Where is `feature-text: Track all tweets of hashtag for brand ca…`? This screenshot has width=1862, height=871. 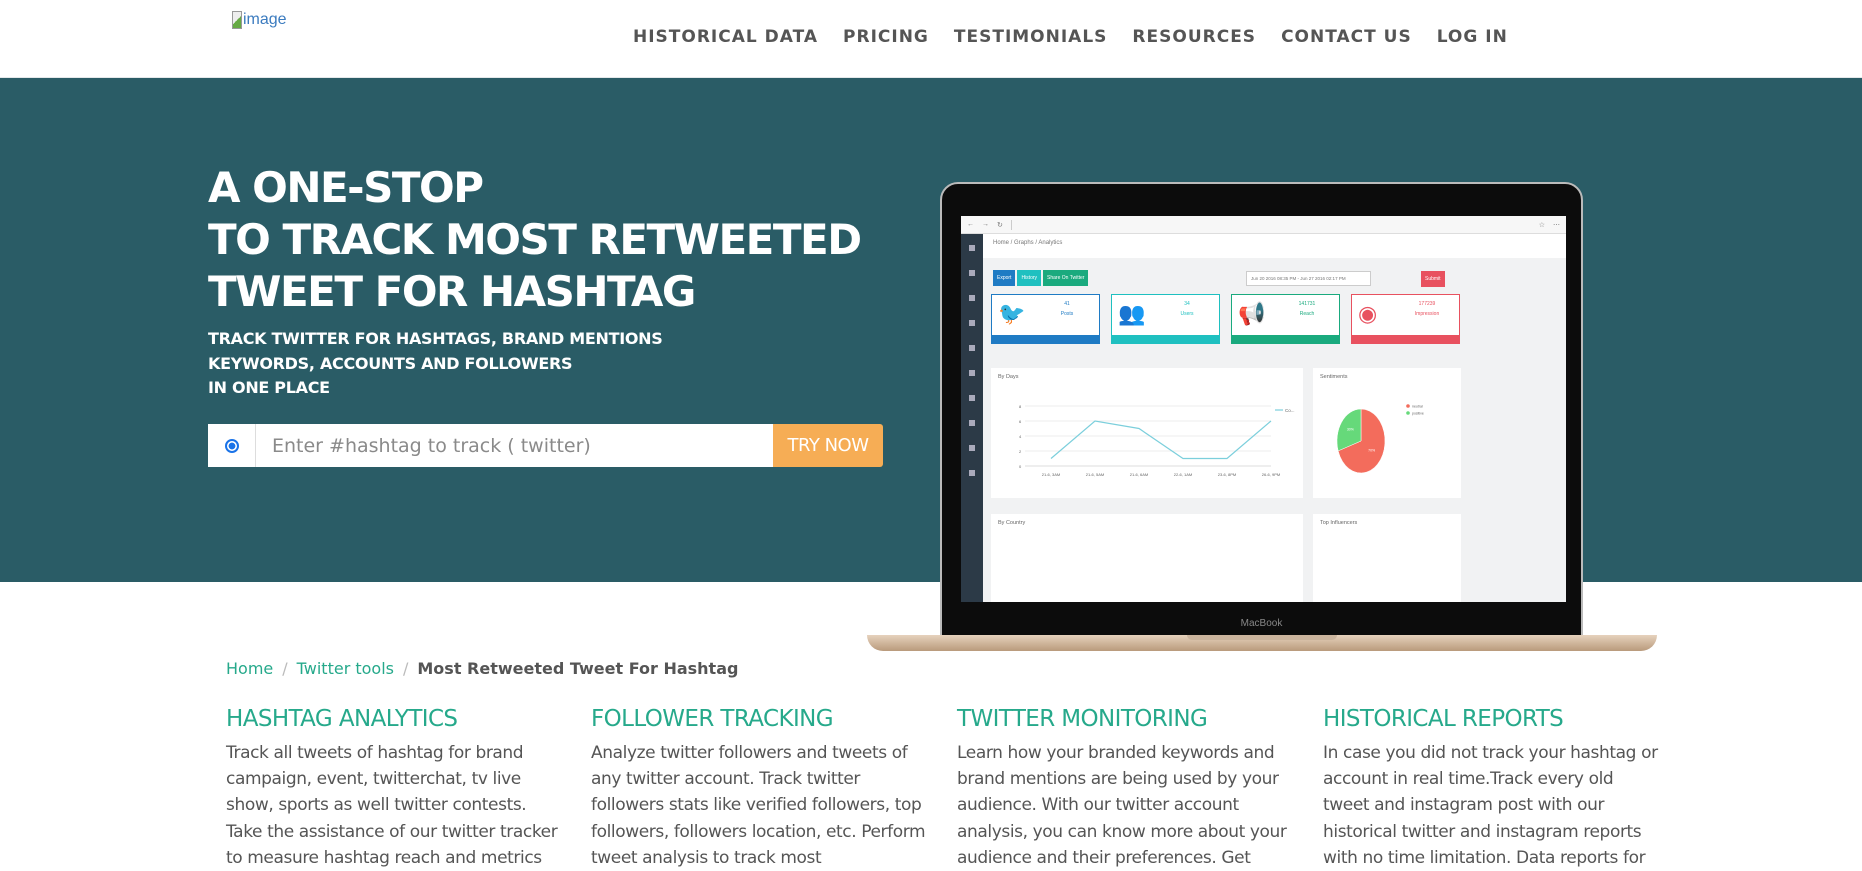
feature-text: Track all tweets of hashtag for brand ca… is located at coordinates (392, 805).